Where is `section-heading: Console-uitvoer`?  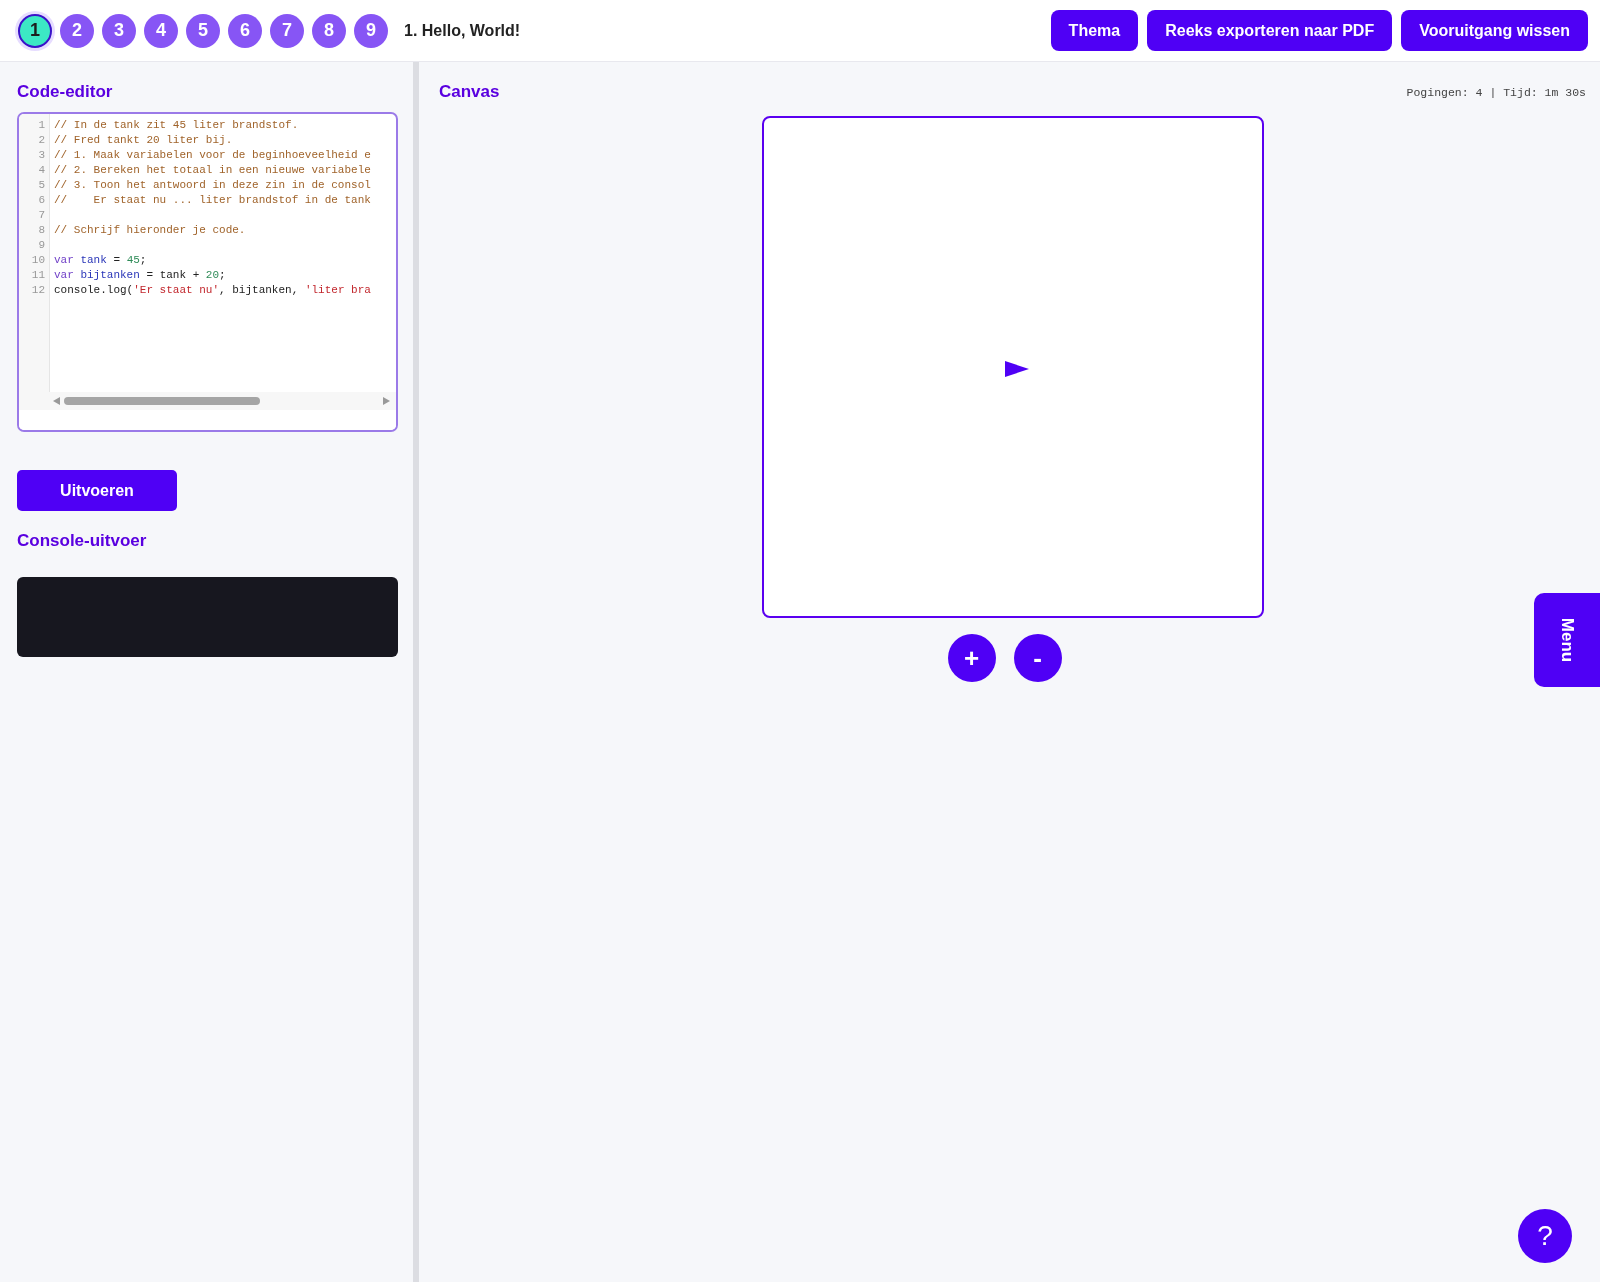 section-heading: Console-uitvoer is located at coordinates (82, 541).